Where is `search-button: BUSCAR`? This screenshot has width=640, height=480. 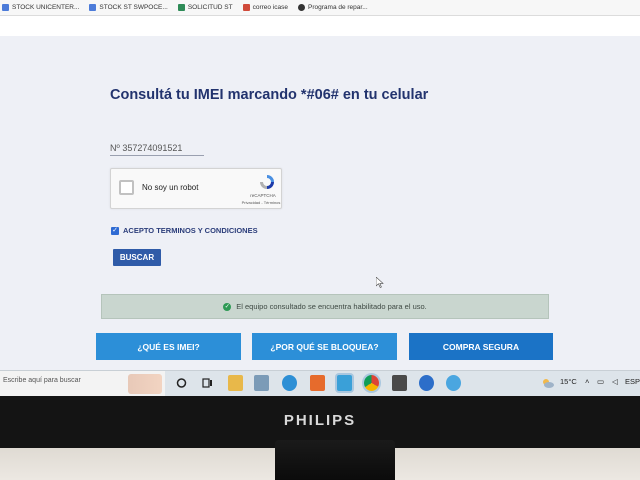 search-button: BUSCAR is located at coordinates (137, 257).